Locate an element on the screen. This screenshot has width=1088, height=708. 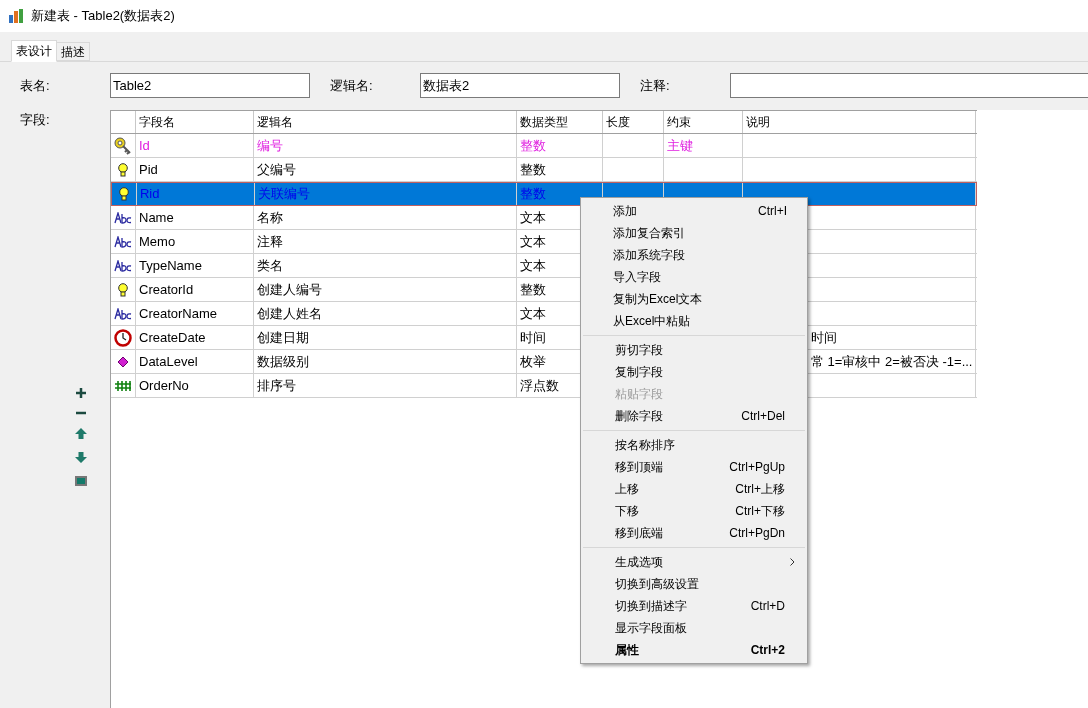
menu-item: 移到顶端 Ctrl+PgUp is located at coordinates (694, 467).